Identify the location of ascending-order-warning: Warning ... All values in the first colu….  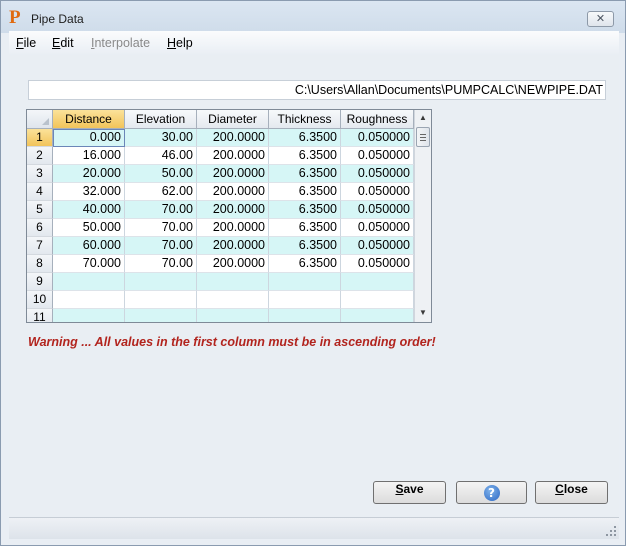
(232, 342).